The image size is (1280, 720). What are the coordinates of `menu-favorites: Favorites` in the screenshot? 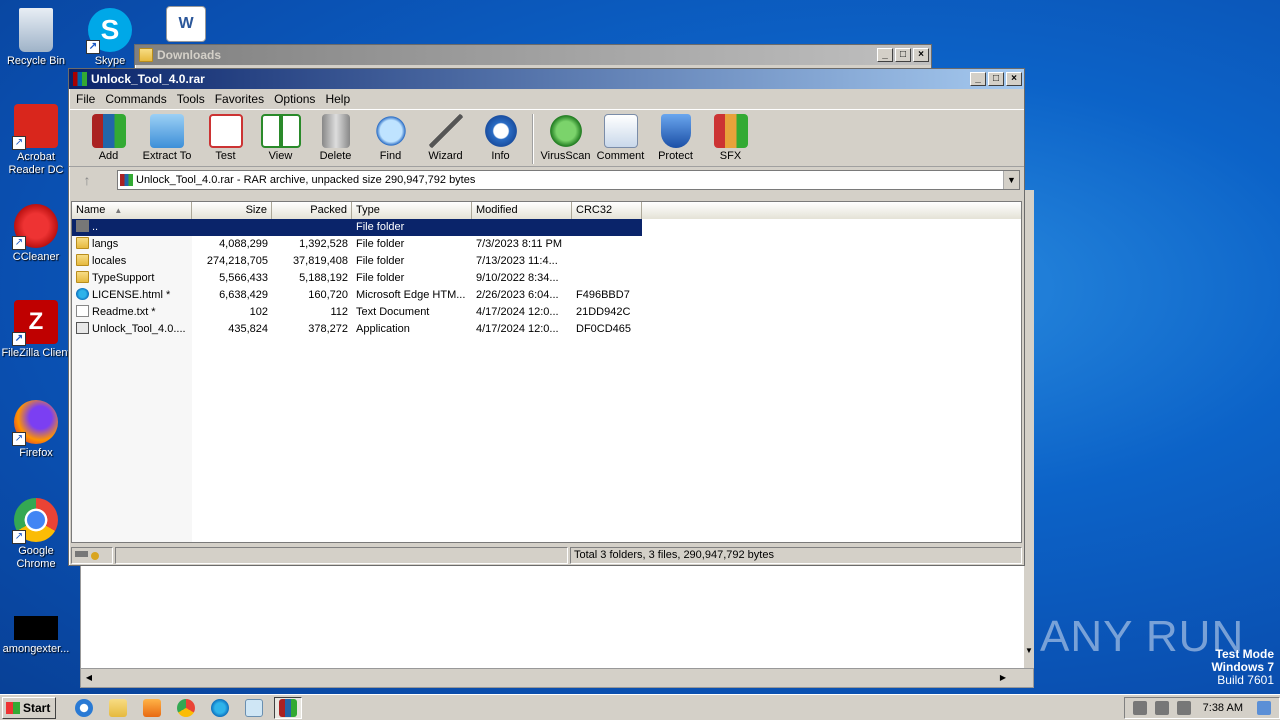 It's located at (239, 99).